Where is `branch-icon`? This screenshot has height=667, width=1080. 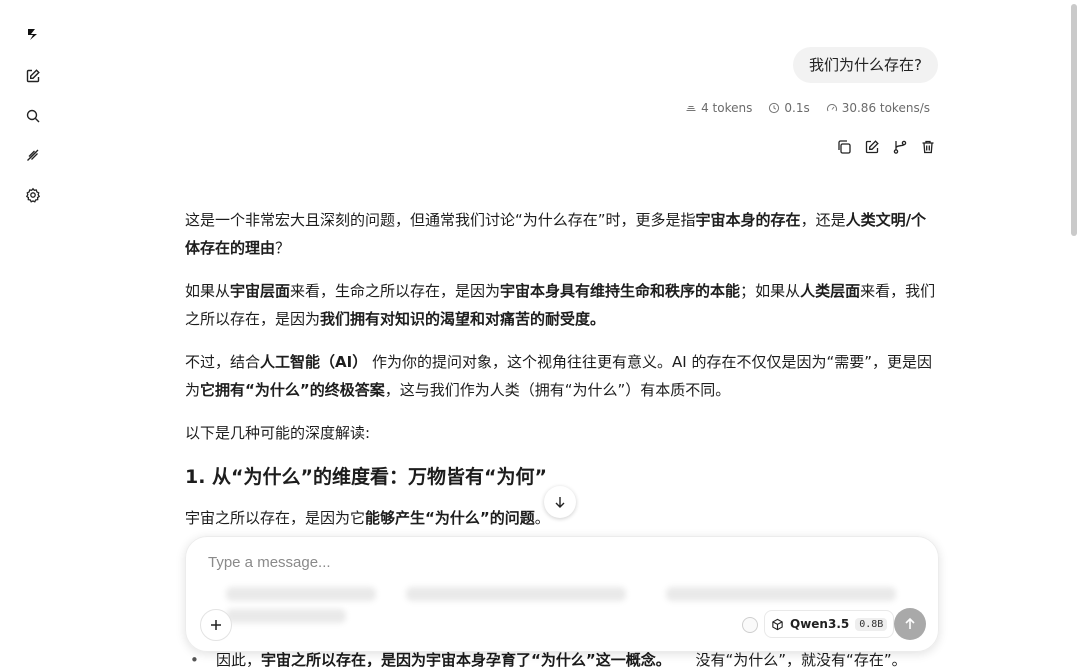 branch-icon is located at coordinates (900, 147).